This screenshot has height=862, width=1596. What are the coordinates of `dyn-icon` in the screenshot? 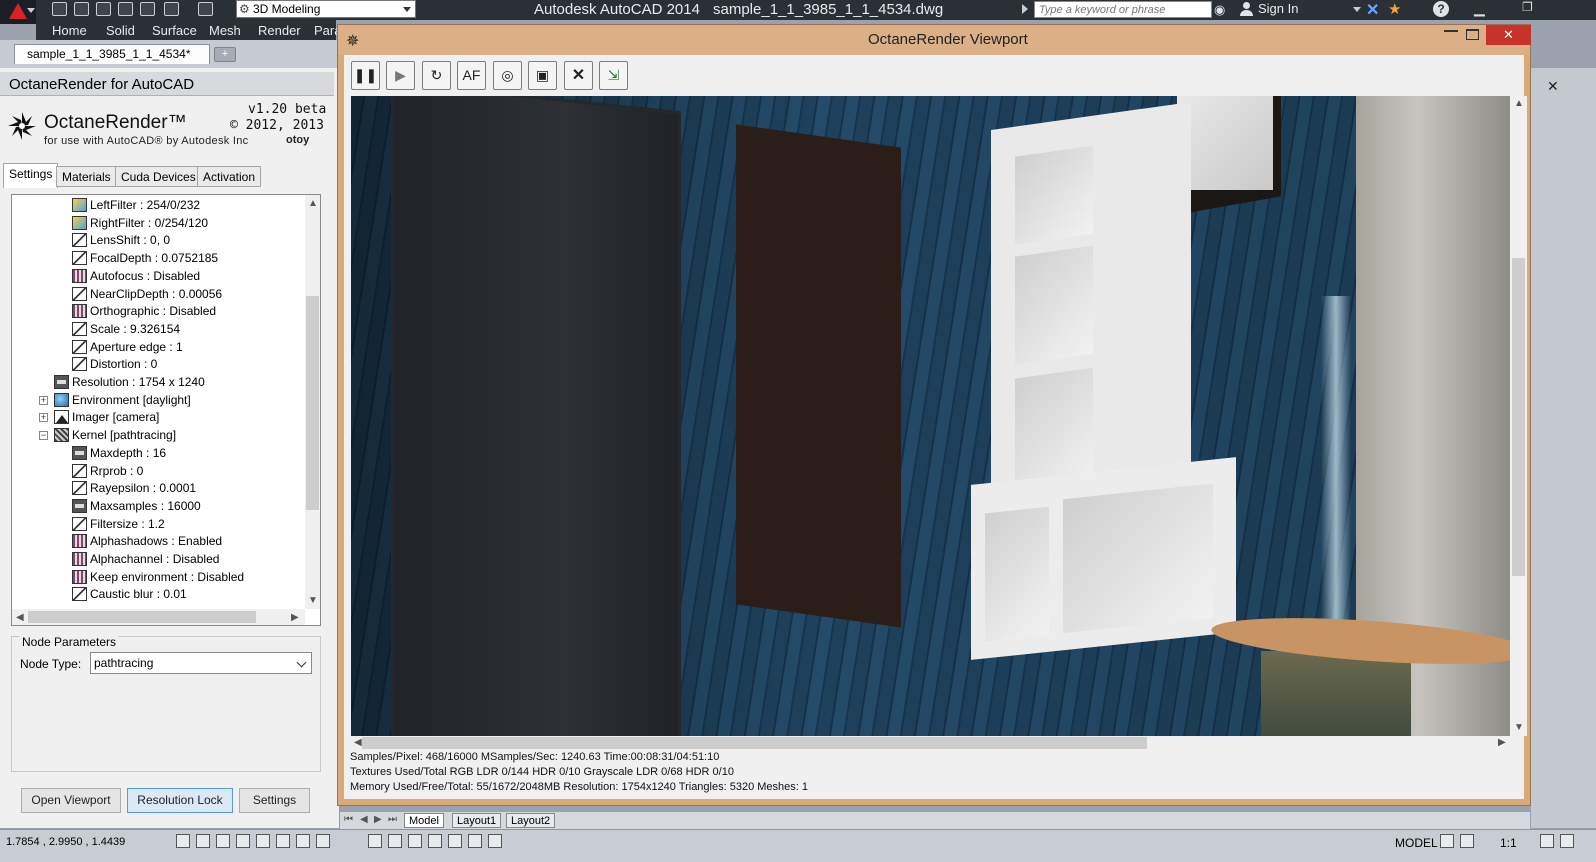 It's located at (395, 841).